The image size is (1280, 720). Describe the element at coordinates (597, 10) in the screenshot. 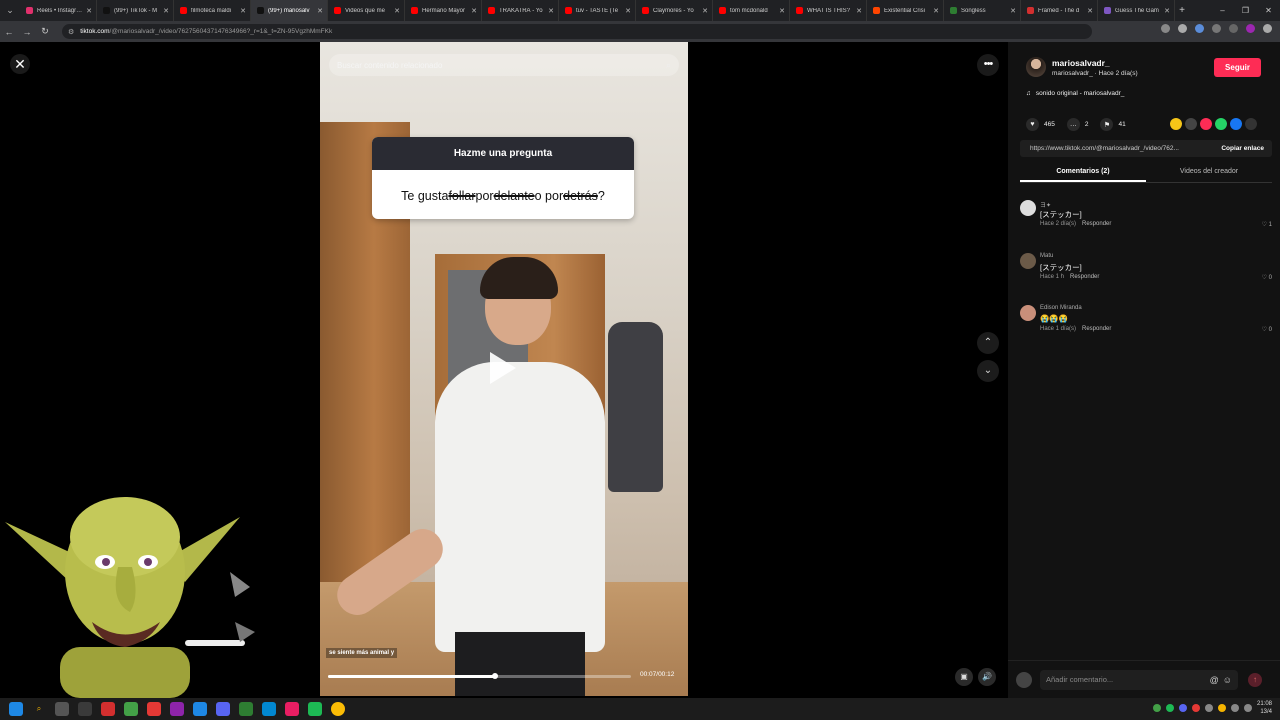

I see `browser-tab: tuv - TASTE (Te ✕` at that location.